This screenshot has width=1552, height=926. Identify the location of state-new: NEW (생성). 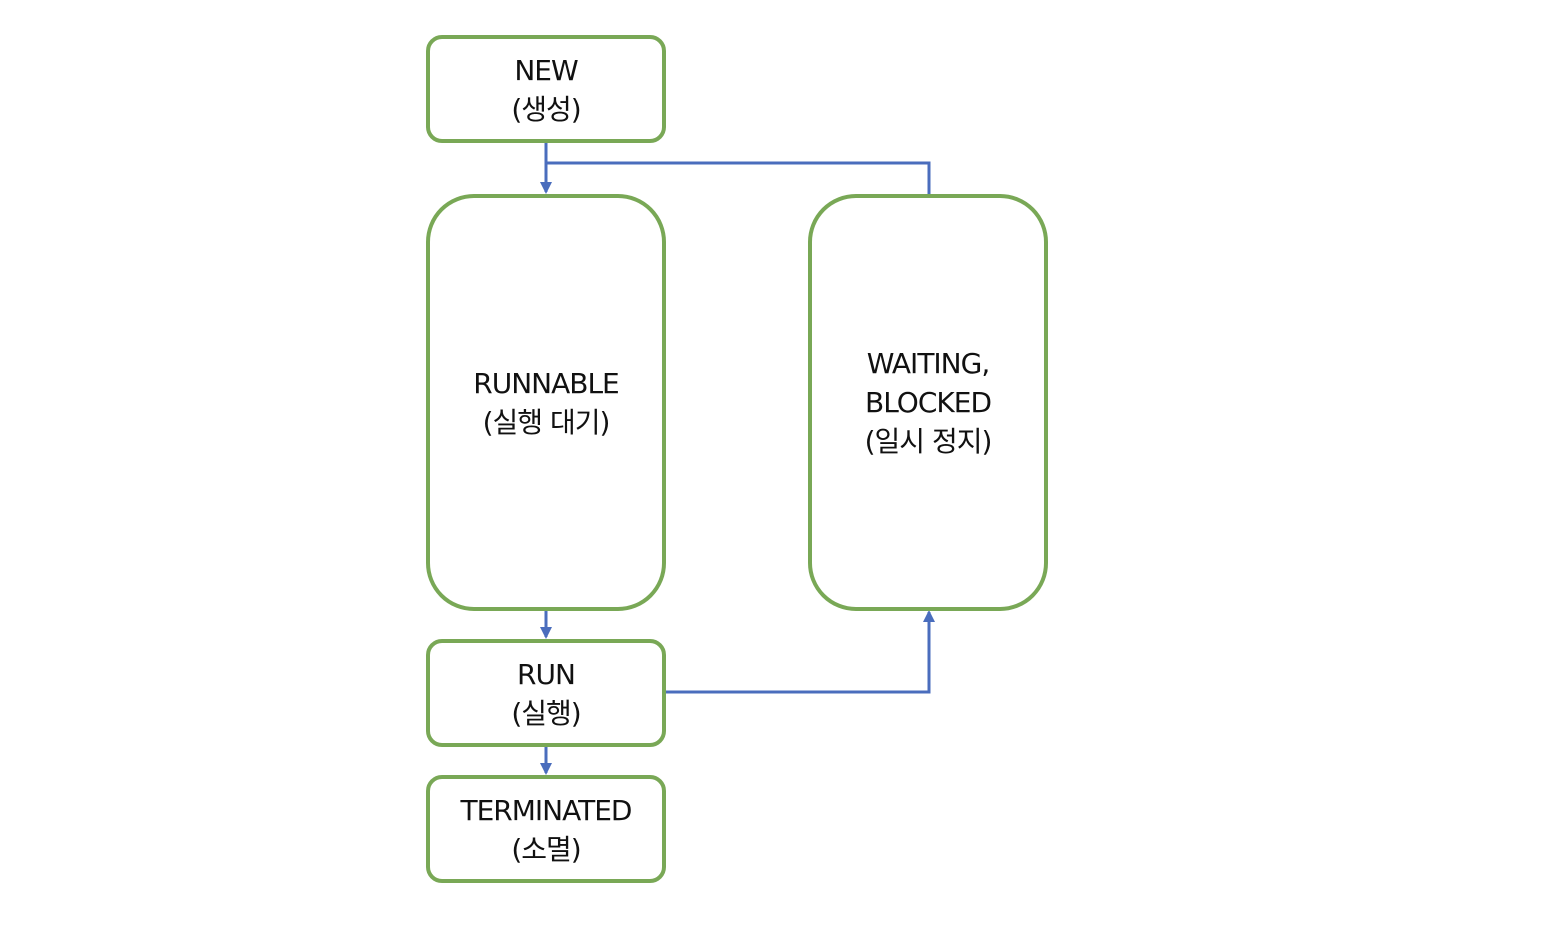
(546, 89).